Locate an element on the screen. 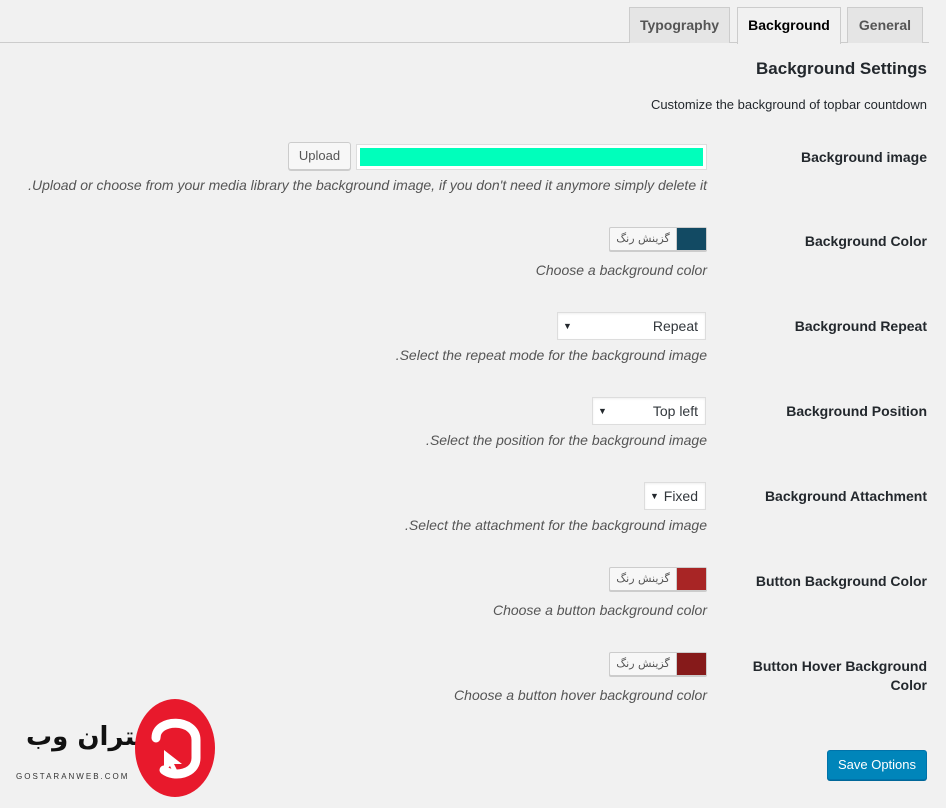 Image resolution: width=946 pixels, height=808 pixels. background-color-picker: گزینش رنگ is located at coordinates (658, 239).